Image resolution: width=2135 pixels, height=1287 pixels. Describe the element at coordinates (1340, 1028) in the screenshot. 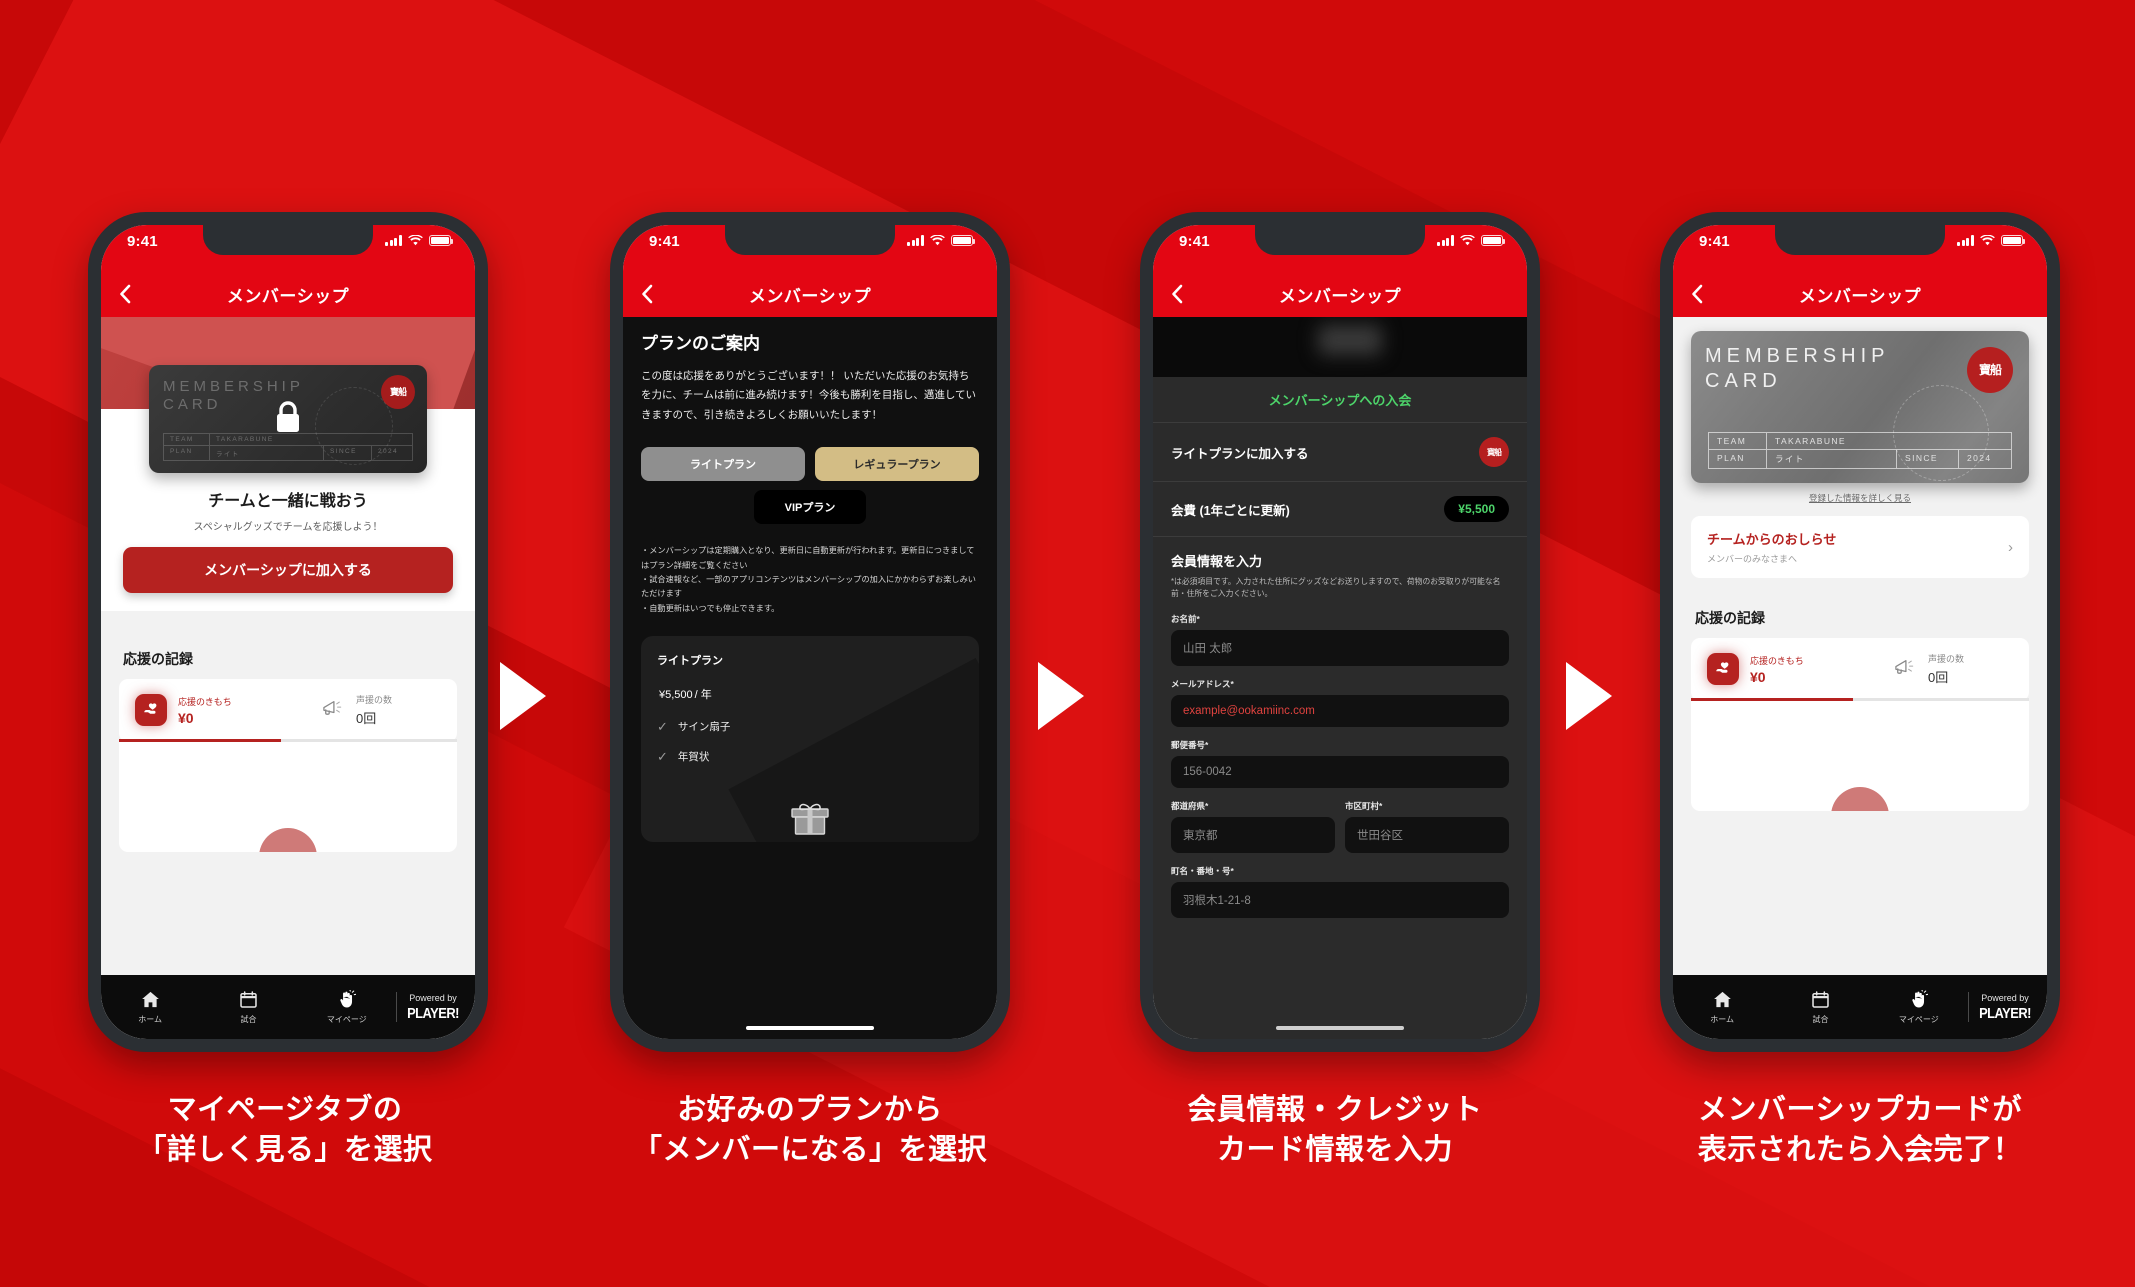

I see `home-indicator` at that location.